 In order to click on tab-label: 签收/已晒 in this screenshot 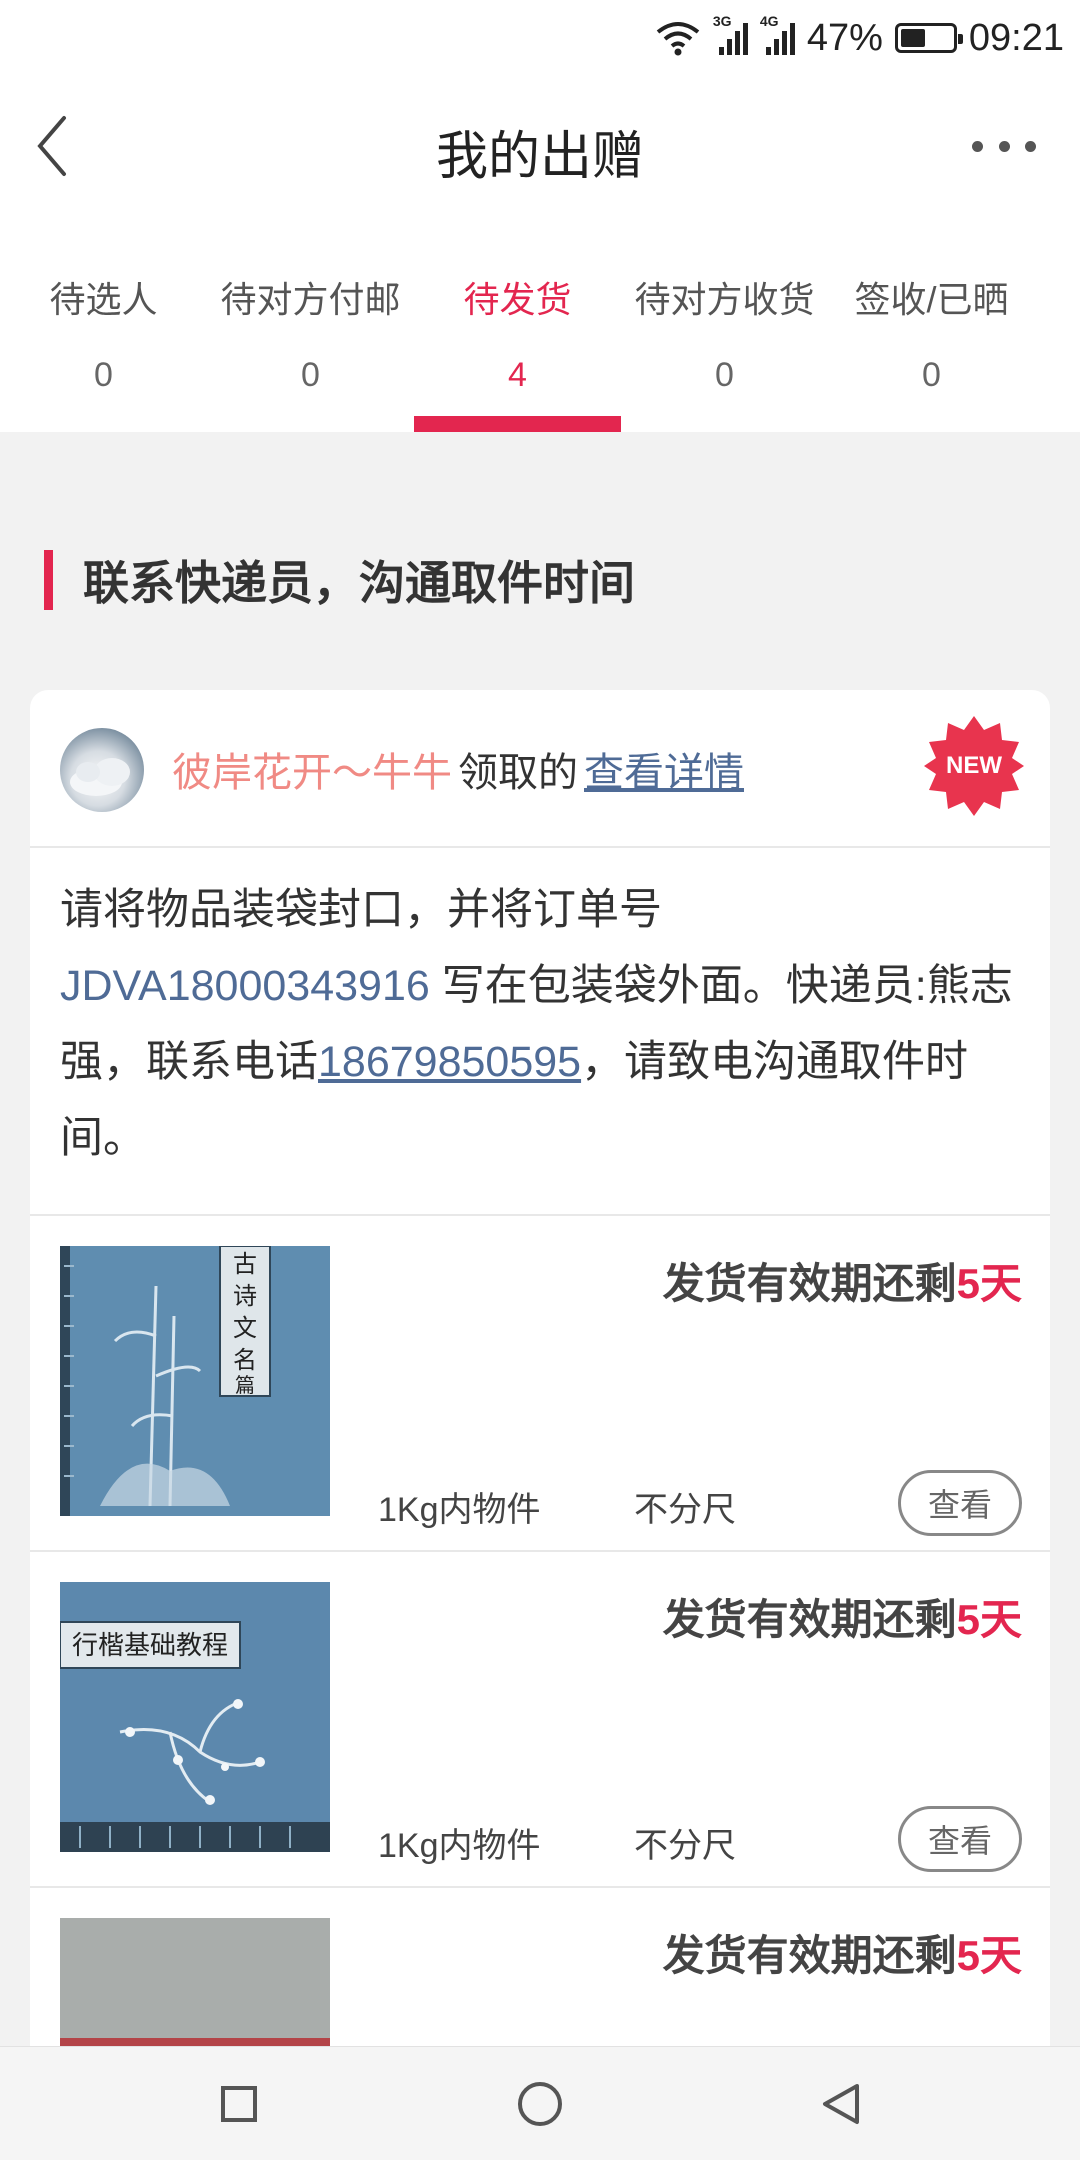, I will do `click(931, 299)`.